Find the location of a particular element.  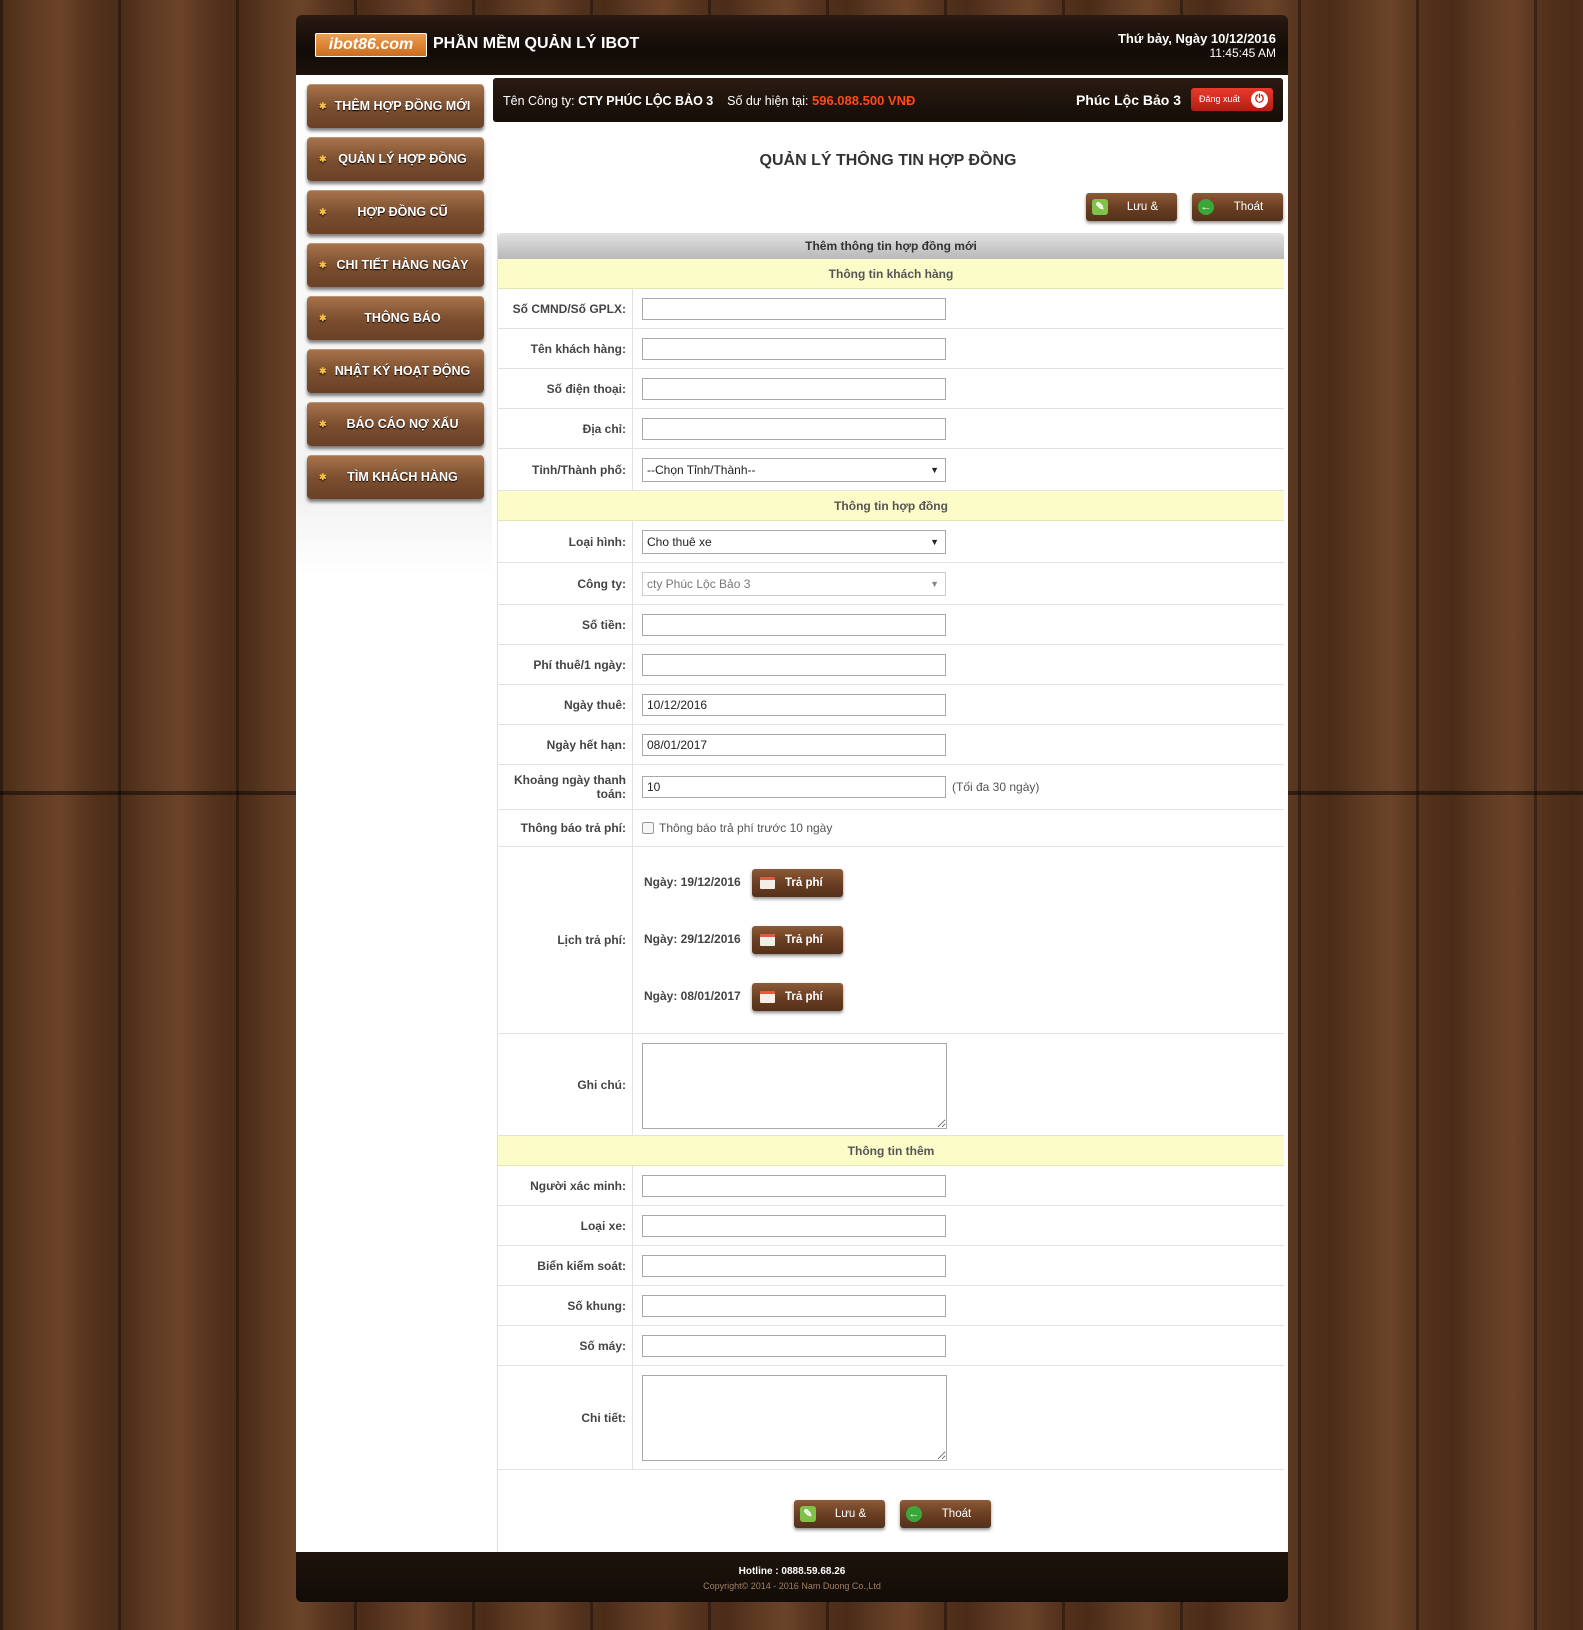

app-title: PHẦN MỀM QUẢN LÝ IBOT is located at coordinates (536, 43).